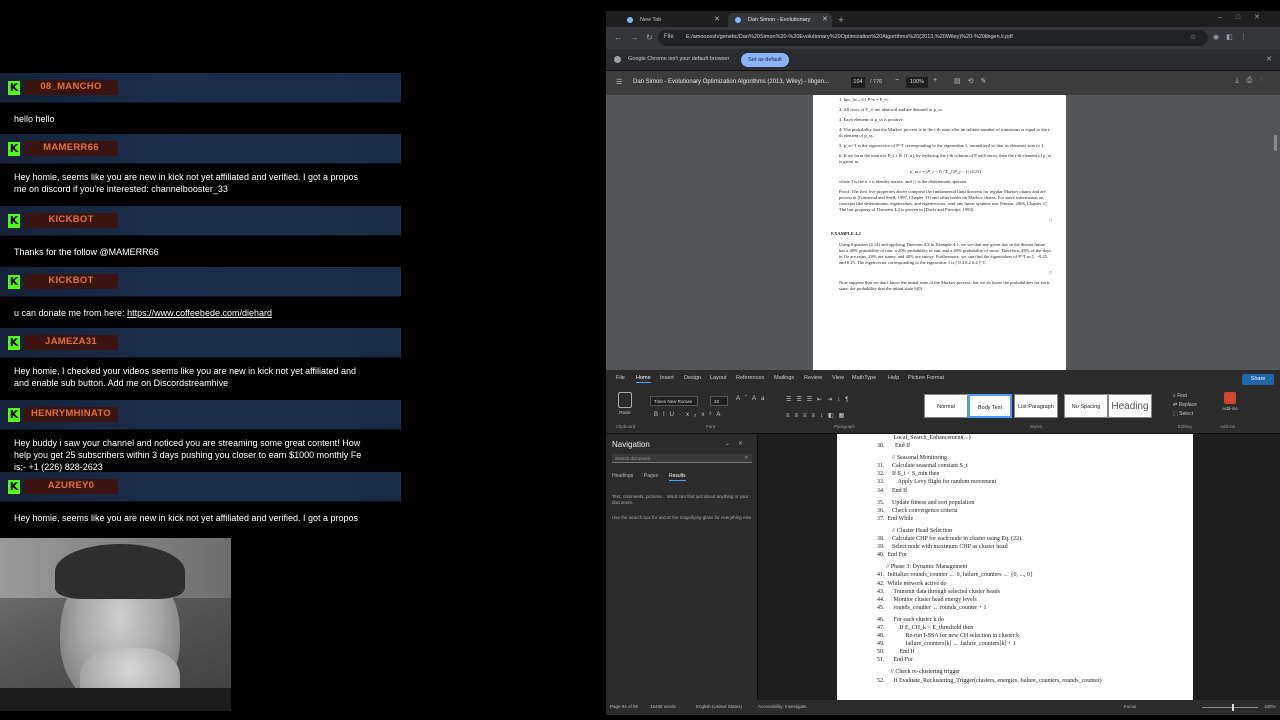  I want to click on ribbon-tab-references: References, so click(750, 378).